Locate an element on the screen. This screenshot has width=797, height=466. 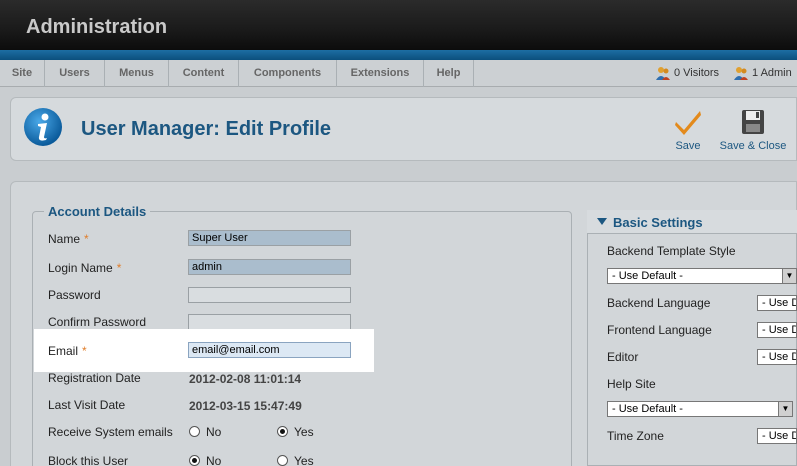
password-field is located at coordinates (269, 295).